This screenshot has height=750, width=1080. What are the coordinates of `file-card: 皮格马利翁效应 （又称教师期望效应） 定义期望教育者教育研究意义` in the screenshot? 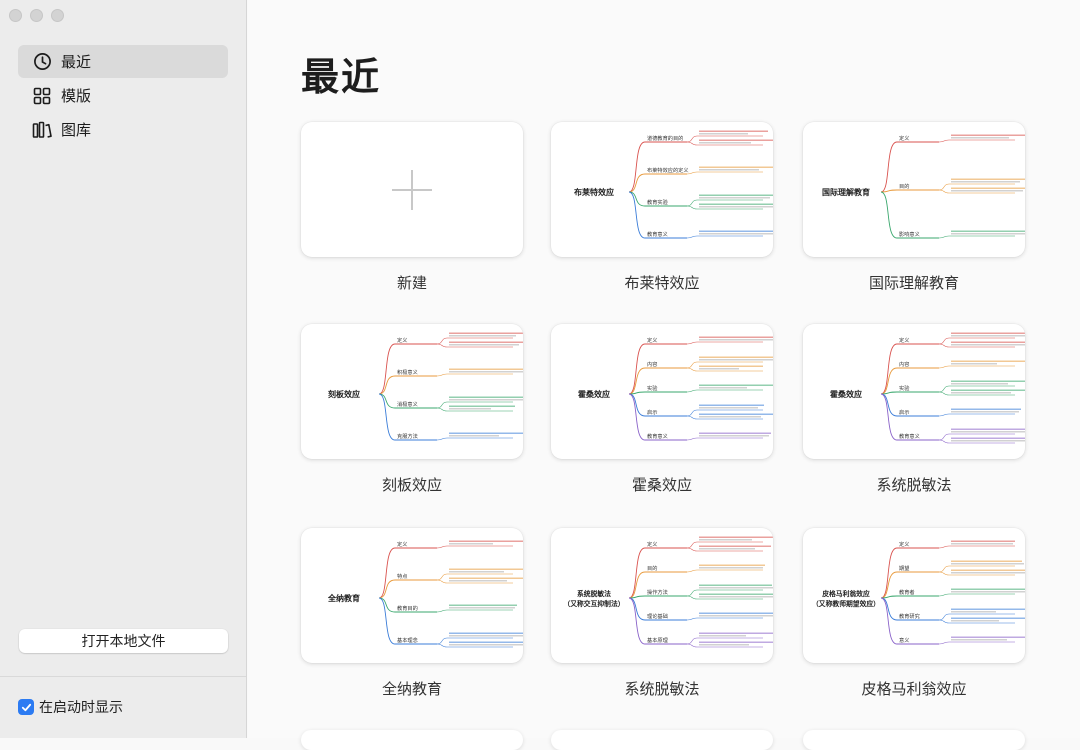 It's located at (914, 595).